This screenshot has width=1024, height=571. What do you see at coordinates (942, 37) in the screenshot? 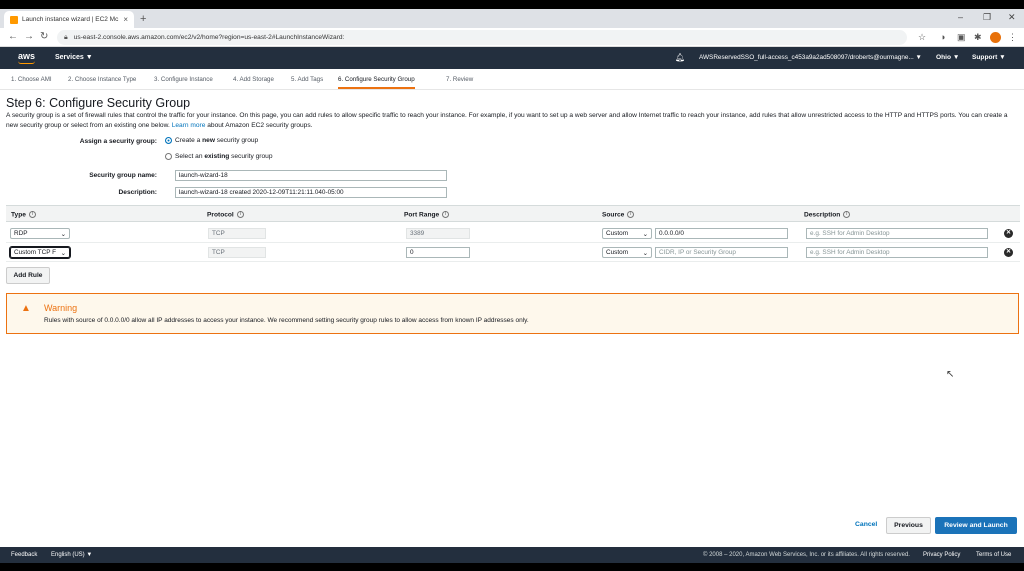
I see `extension-icon: ◑` at bounding box center [942, 37].